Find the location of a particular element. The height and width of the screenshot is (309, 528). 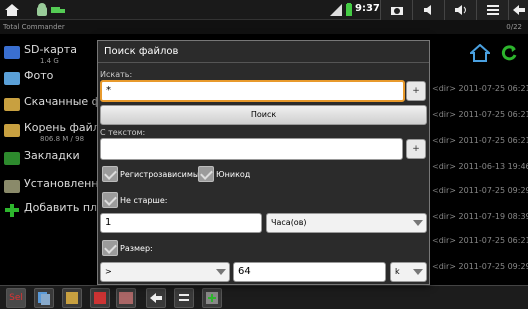

select-label: Sel is located at coordinates (16, 298).